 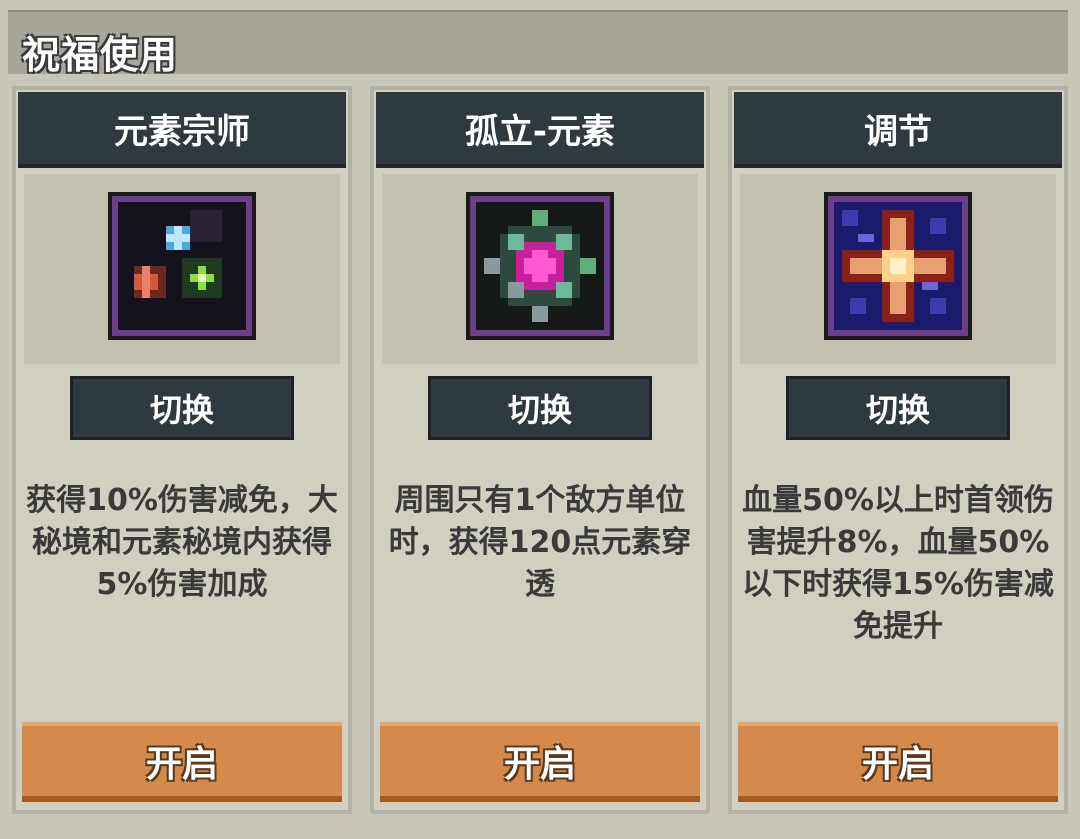 I want to click on card-title: 元素宗师, so click(x=182, y=132).